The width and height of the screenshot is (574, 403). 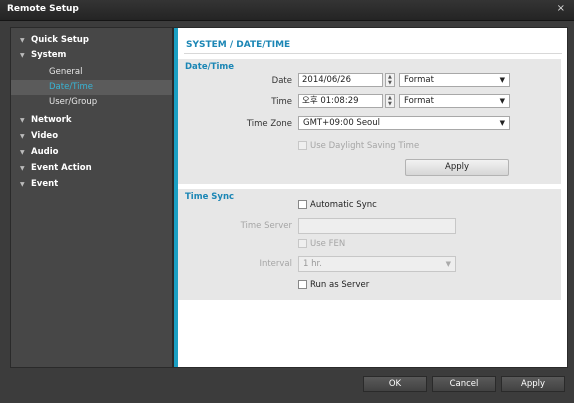 I want to click on time-format-select: Format ▼, so click(x=454, y=101).